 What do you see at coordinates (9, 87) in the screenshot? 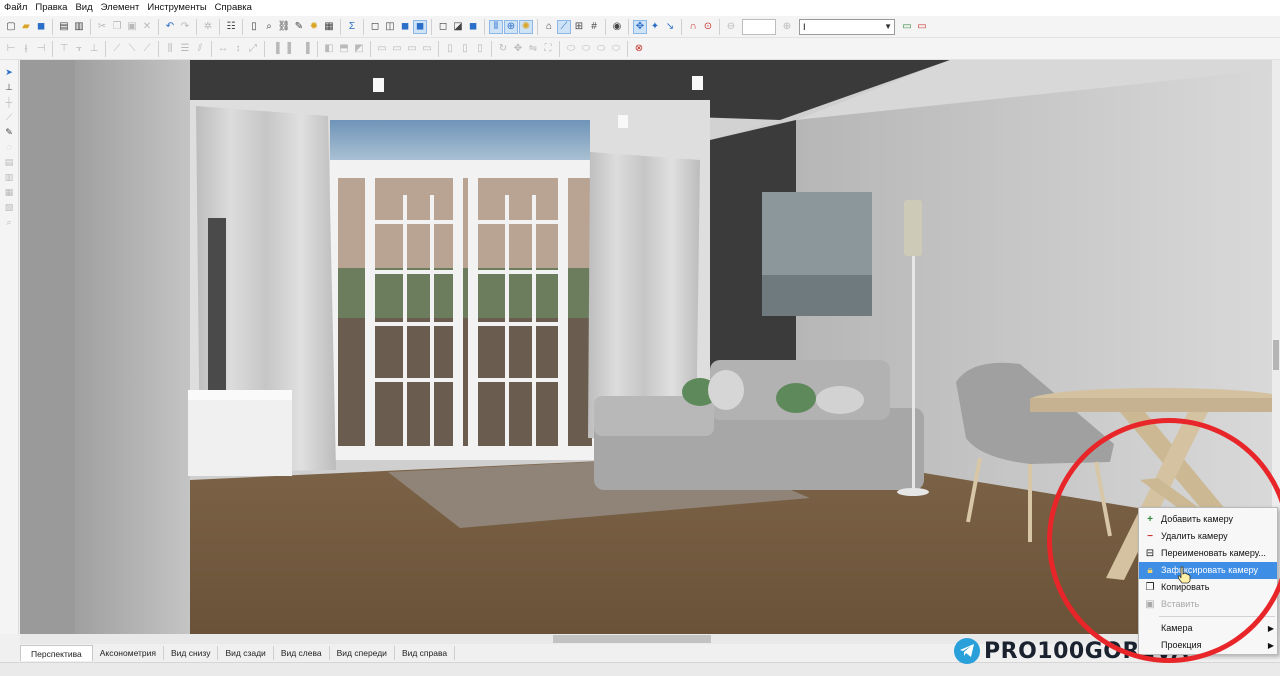
I see `dimension-icon: ⊥` at bounding box center [9, 87].